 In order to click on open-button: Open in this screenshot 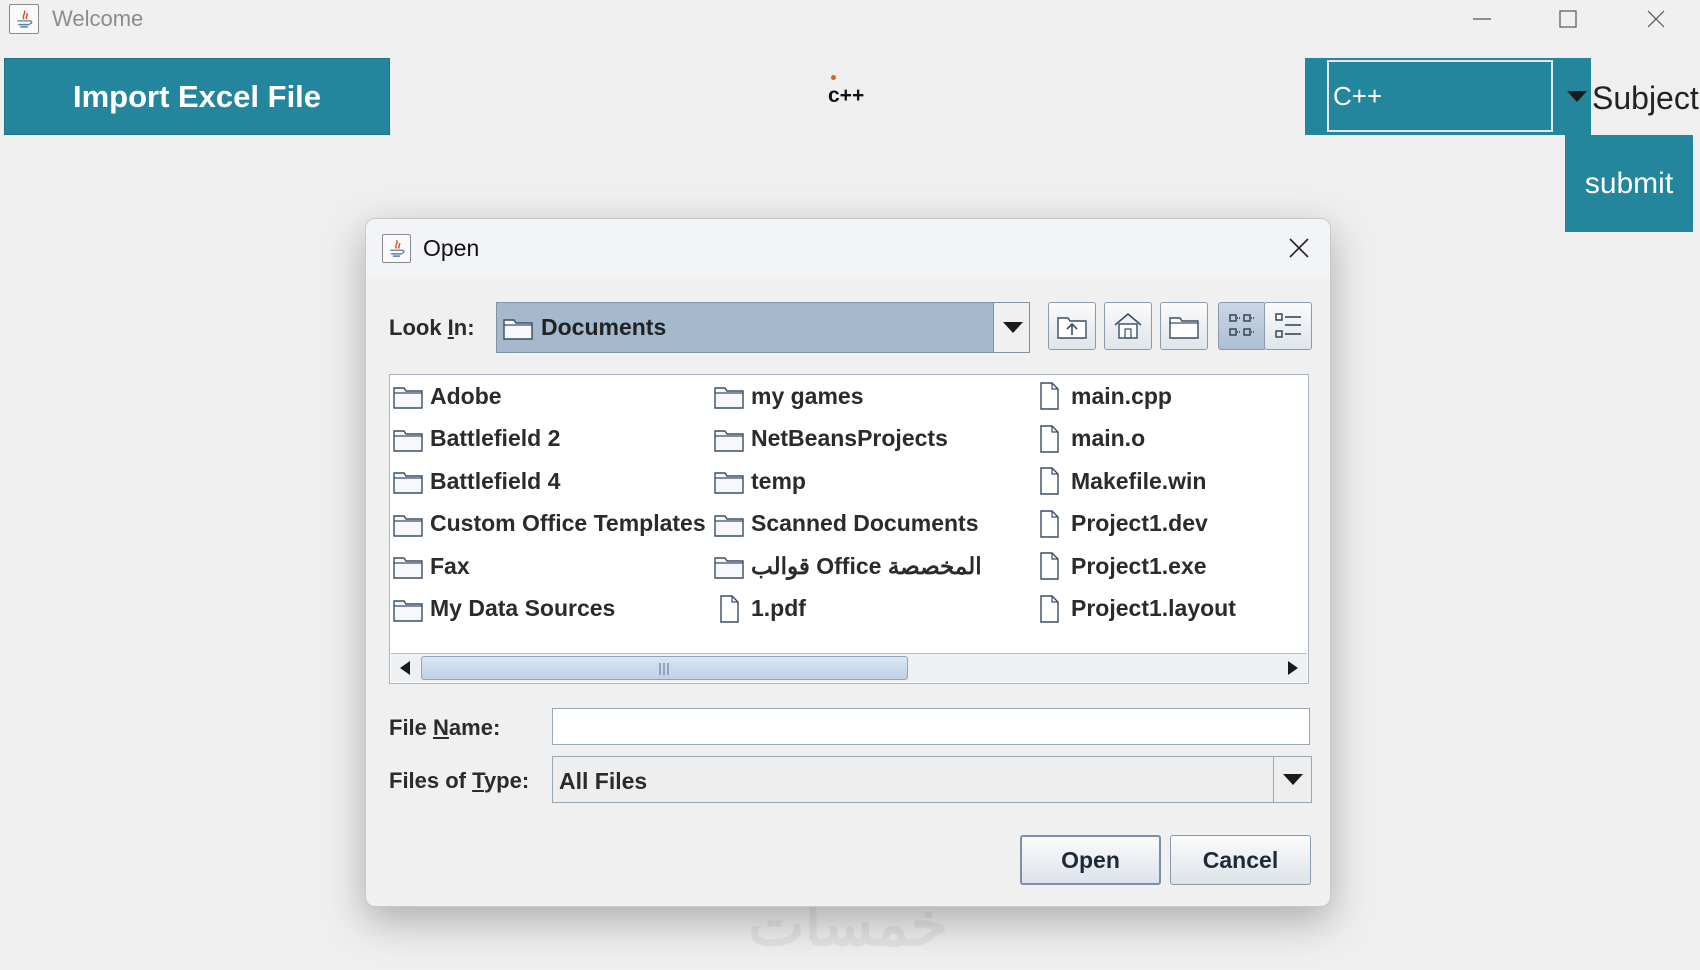, I will do `click(1090, 860)`.